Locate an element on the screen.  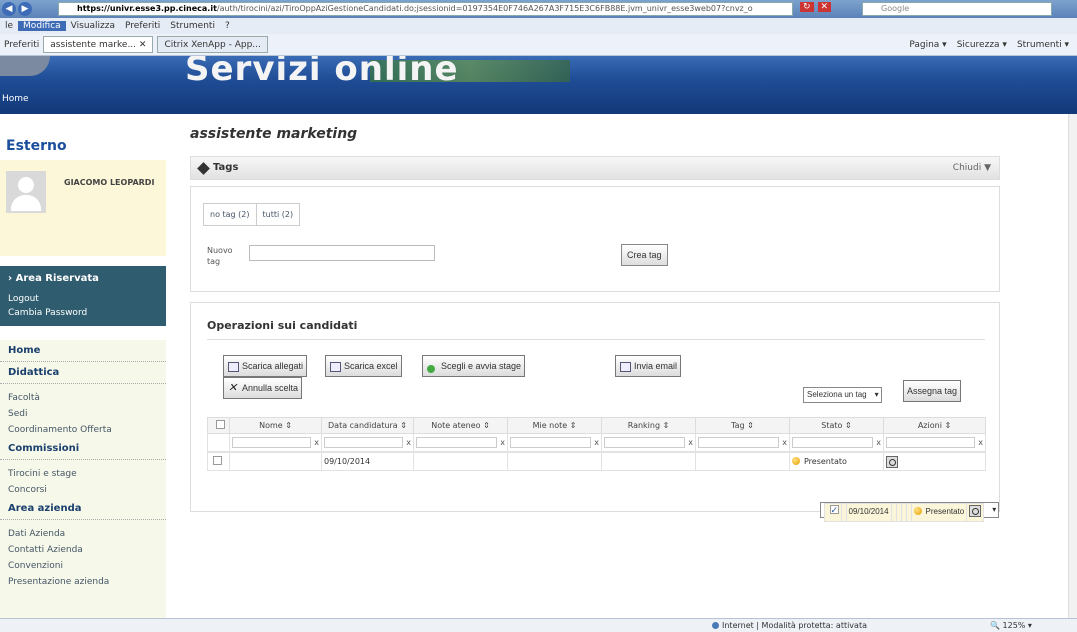
refresh-icon: ↻ is located at coordinates (807, 7).